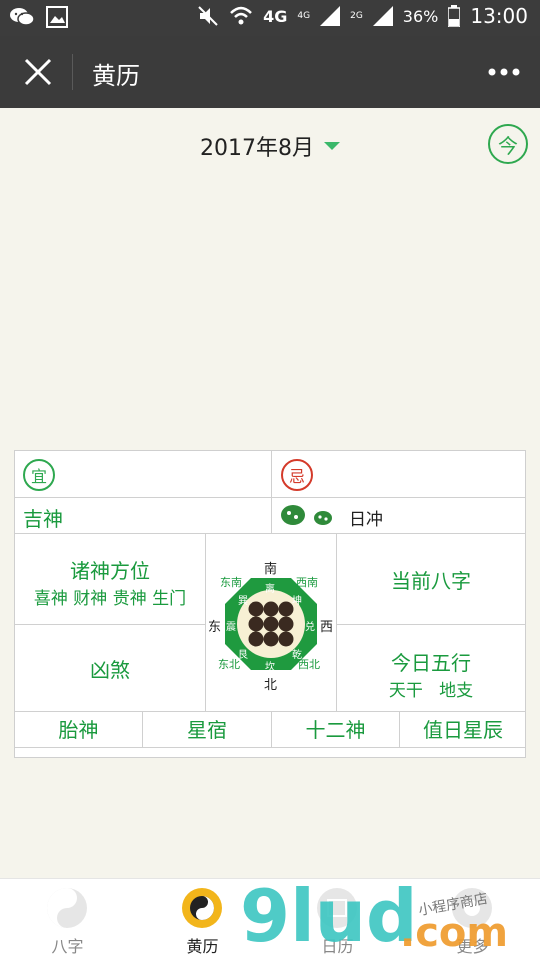 The height and width of the screenshot is (961, 540). I want to click on trigram-label: 坤, so click(297, 601).